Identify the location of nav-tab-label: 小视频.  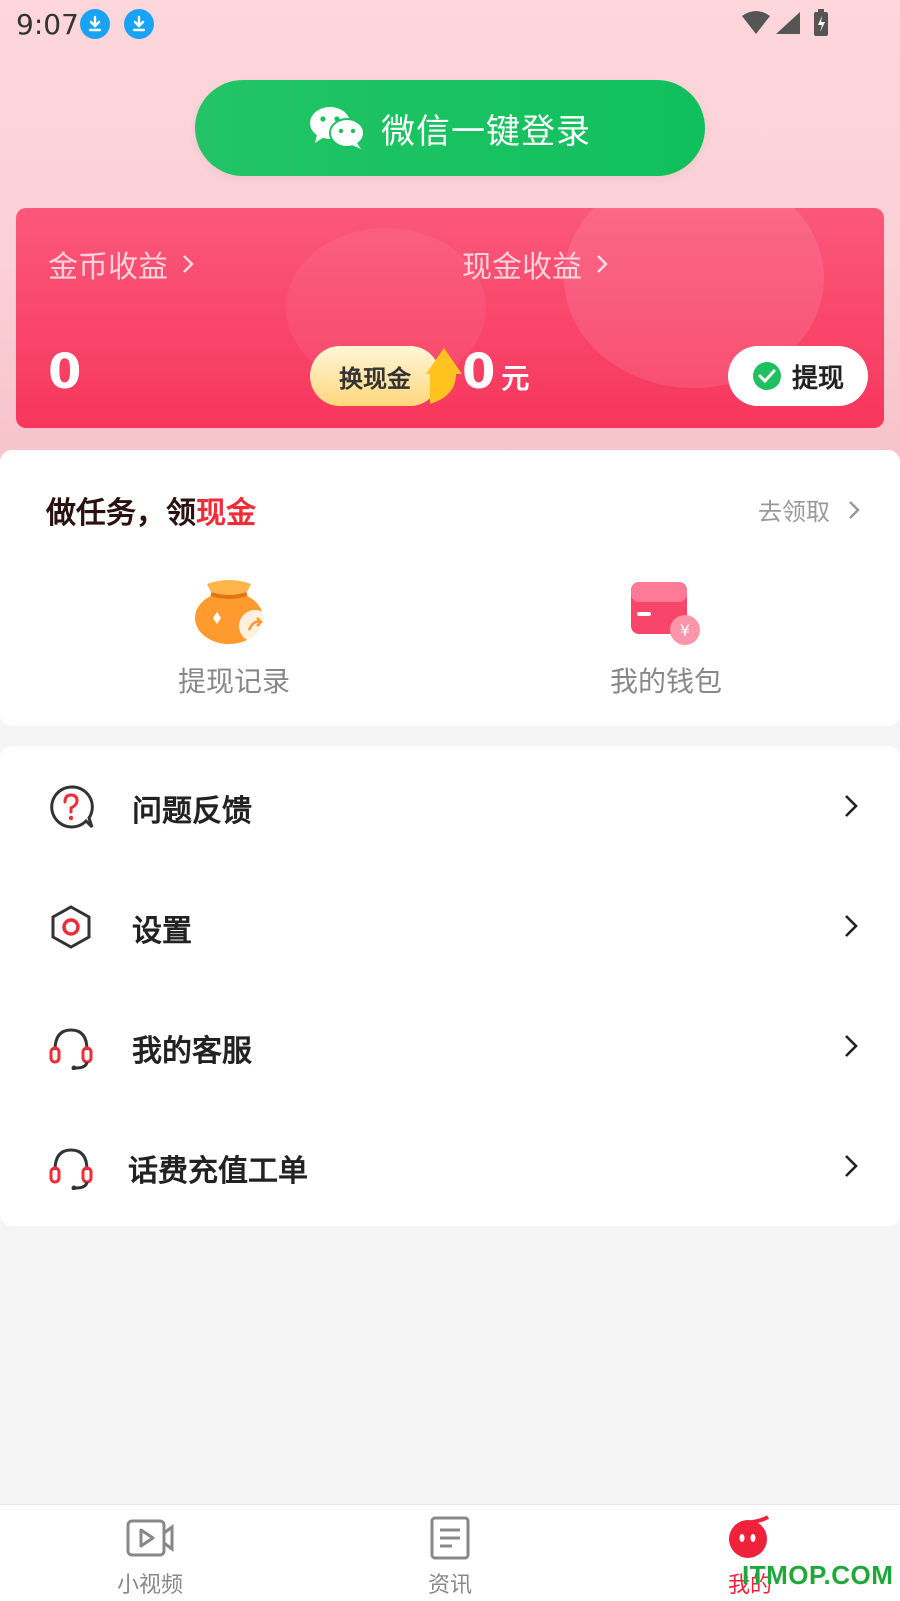
(149, 1585).